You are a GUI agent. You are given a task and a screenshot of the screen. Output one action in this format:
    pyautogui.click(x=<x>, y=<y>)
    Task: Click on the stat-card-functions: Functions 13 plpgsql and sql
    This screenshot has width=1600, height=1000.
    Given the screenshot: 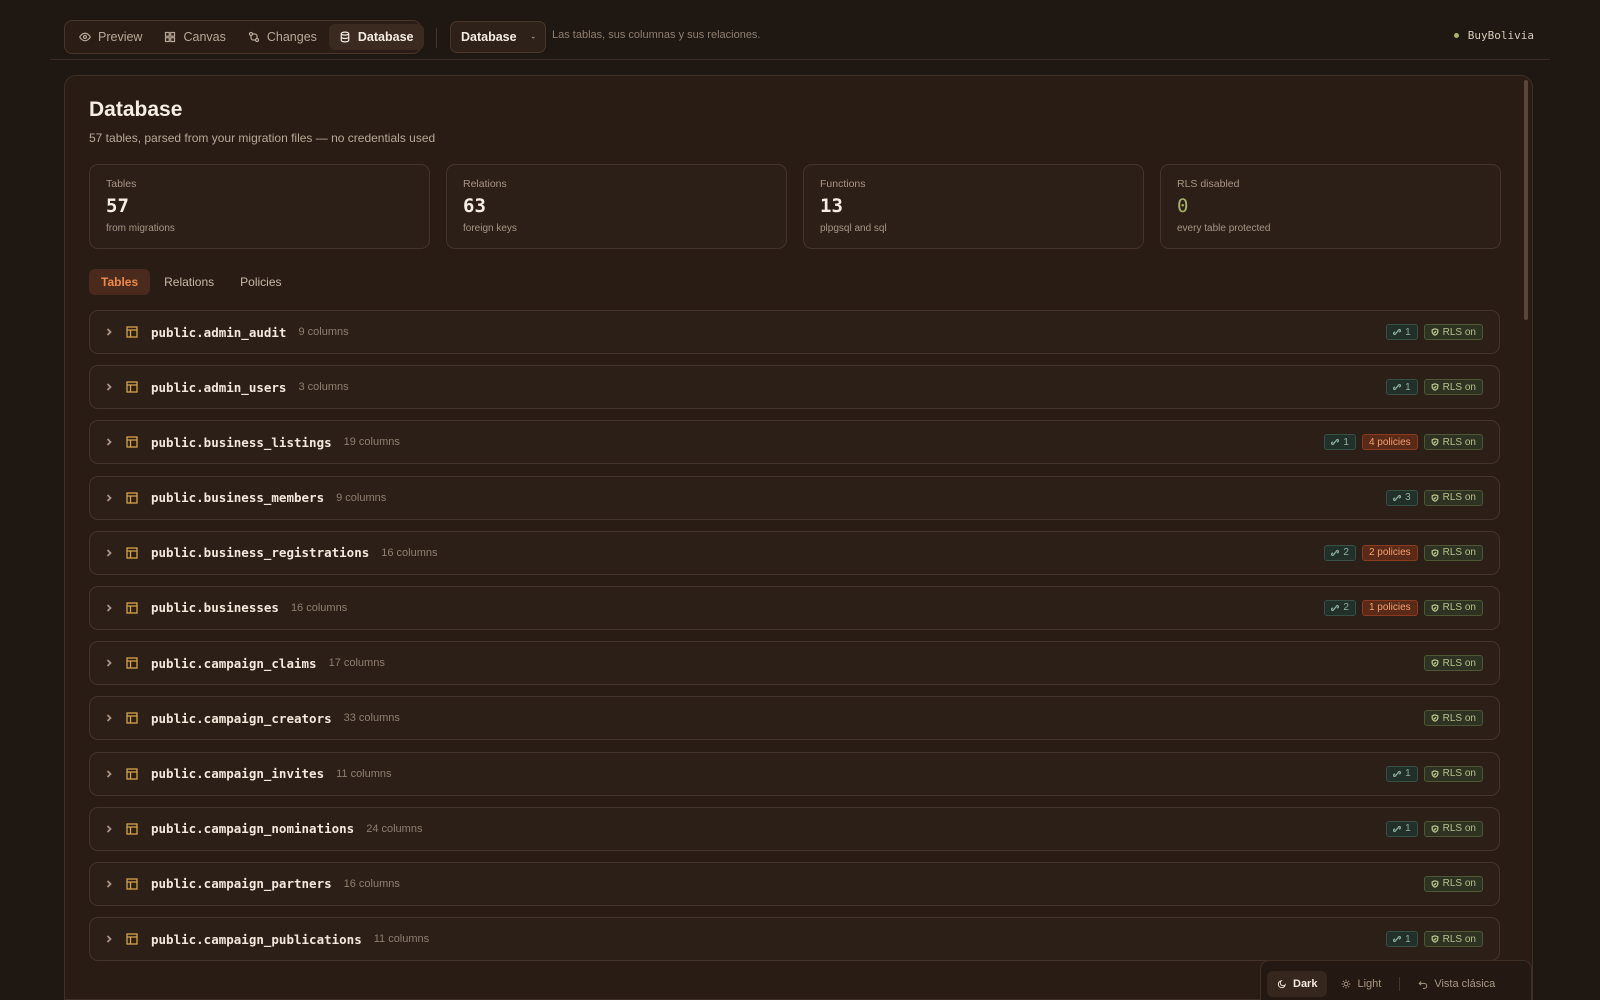 What is the action you would take?
    pyautogui.click(x=973, y=206)
    